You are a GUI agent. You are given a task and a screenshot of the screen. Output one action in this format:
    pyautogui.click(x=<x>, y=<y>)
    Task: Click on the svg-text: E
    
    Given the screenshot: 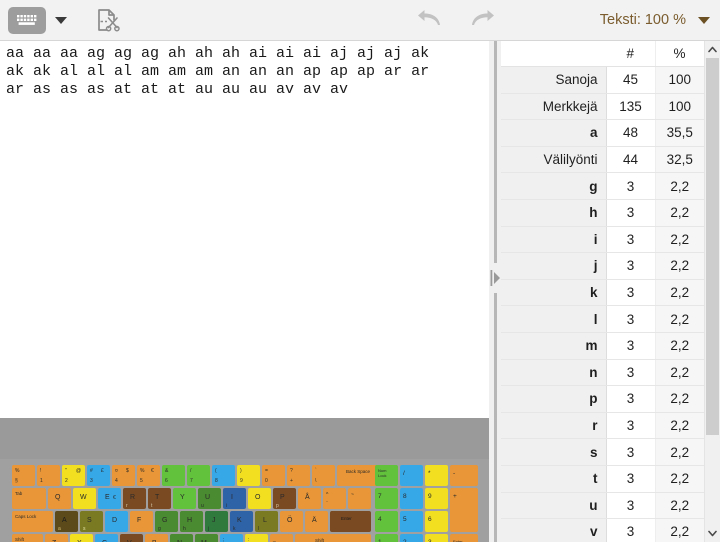 What is the action you would take?
    pyautogui.click(x=107, y=497)
    